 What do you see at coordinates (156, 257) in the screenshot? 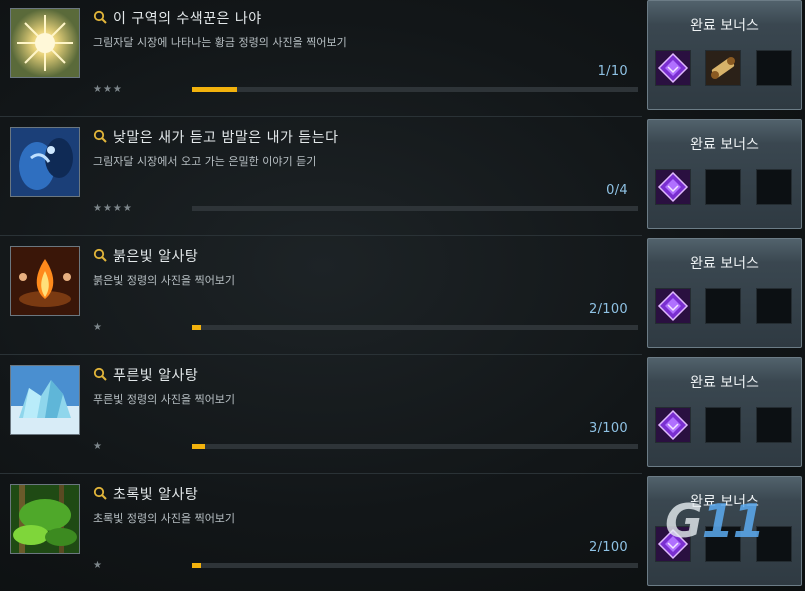
I see `quest-title: 붉은빛 알사탕` at bounding box center [156, 257].